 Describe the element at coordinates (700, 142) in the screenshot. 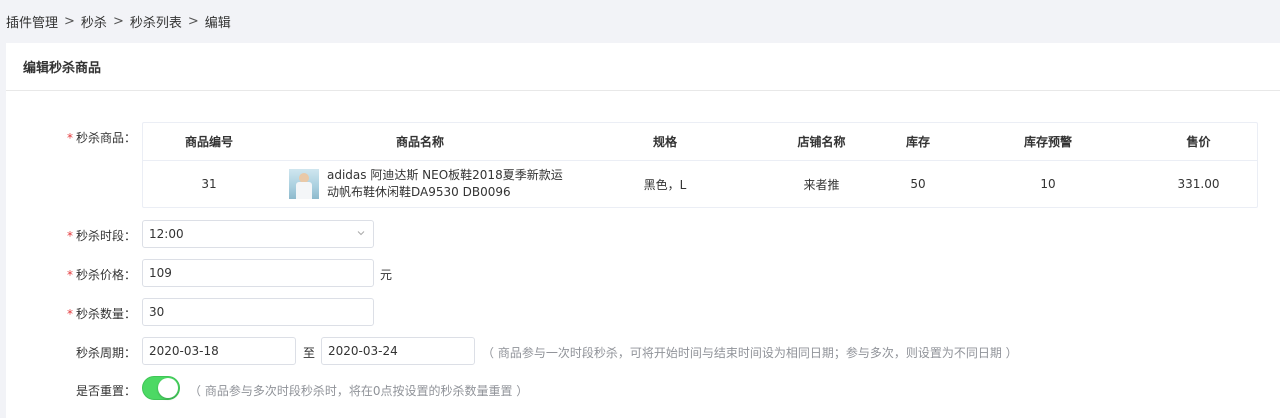

I see `table-header: 商品编号 商品名称 规格 店铺名称 库存 库存预警 售价` at that location.